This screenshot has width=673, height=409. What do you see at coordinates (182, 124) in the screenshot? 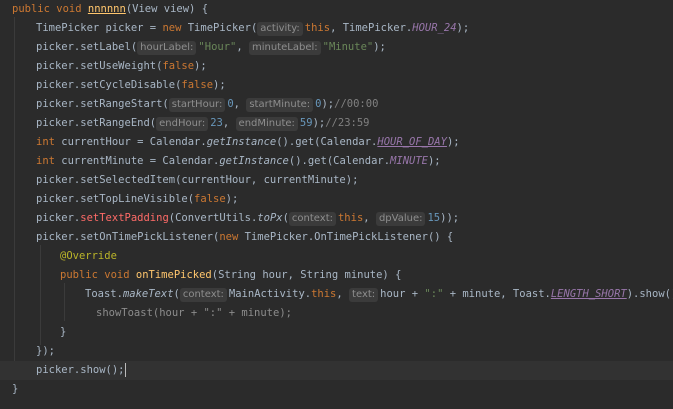
I see `param-hint: endHour:` at bounding box center [182, 124].